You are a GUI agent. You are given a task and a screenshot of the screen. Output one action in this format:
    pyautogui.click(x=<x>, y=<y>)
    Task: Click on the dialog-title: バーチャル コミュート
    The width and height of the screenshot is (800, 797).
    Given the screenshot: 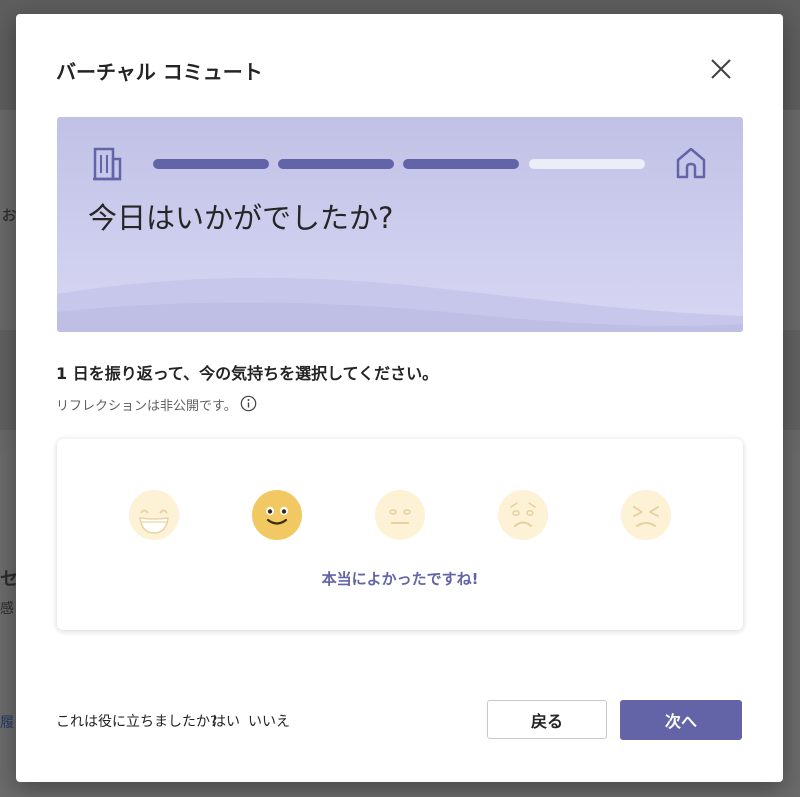 What is the action you would take?
    pyautogui.click(x=159, y=72)
    